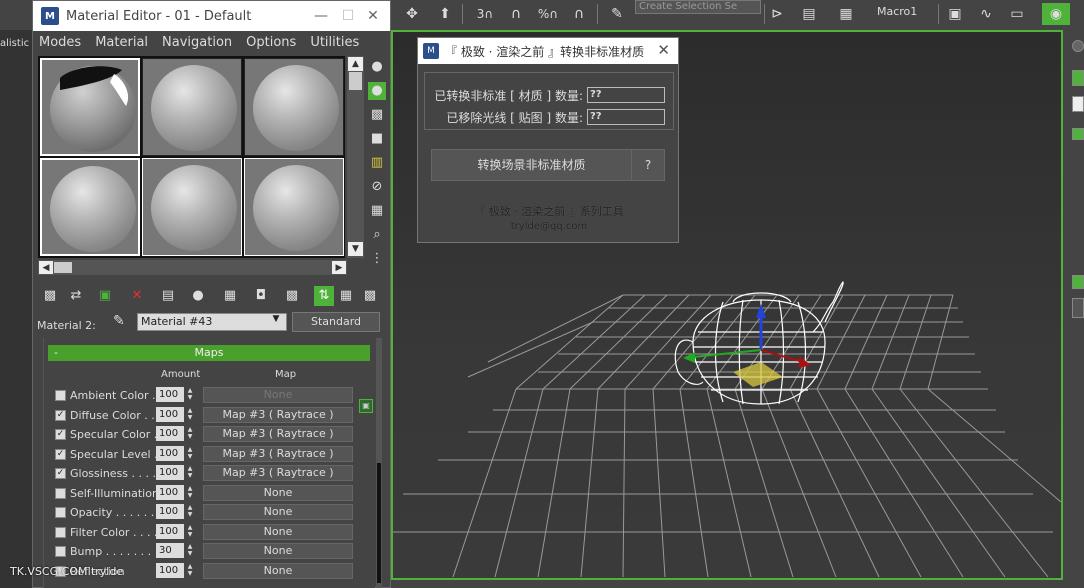 This screenshot has width=1084, height=588. I want to click on slots-horizontal-scrollbar: ◀ ▶, so click(192, 267).